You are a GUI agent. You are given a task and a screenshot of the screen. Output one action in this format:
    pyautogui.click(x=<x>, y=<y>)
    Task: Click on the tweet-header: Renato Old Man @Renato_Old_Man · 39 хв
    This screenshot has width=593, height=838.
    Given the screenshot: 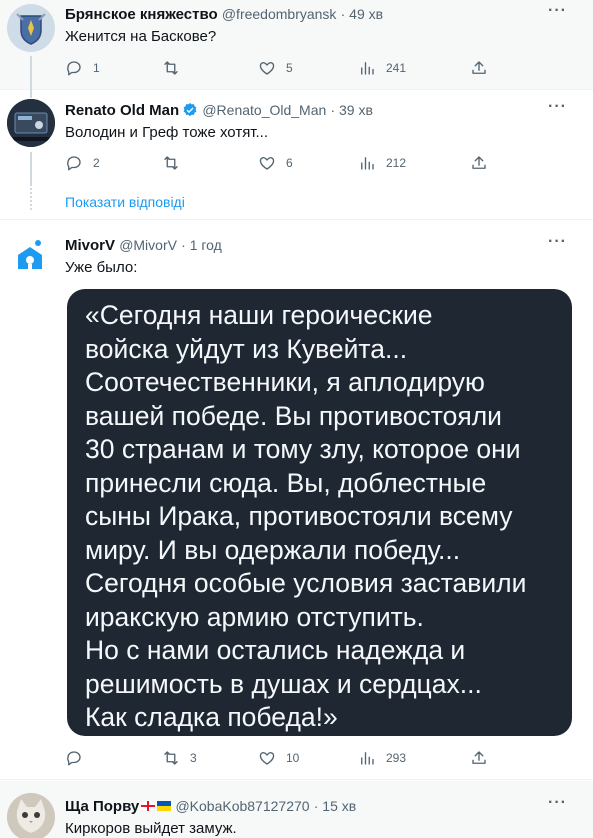 What is the action you would take?
    pyautogui.click(x=219, y=110)
    